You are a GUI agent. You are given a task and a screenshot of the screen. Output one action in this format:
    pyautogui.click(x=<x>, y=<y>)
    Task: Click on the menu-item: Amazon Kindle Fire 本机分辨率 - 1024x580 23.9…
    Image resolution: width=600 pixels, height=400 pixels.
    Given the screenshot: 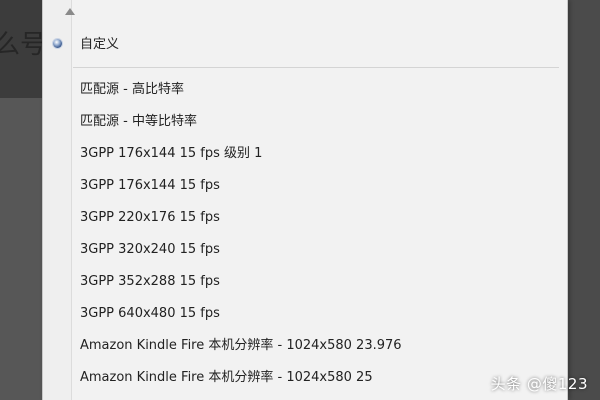 What is the action you would take?
    pyautogui.click(x=315, y=346)
    